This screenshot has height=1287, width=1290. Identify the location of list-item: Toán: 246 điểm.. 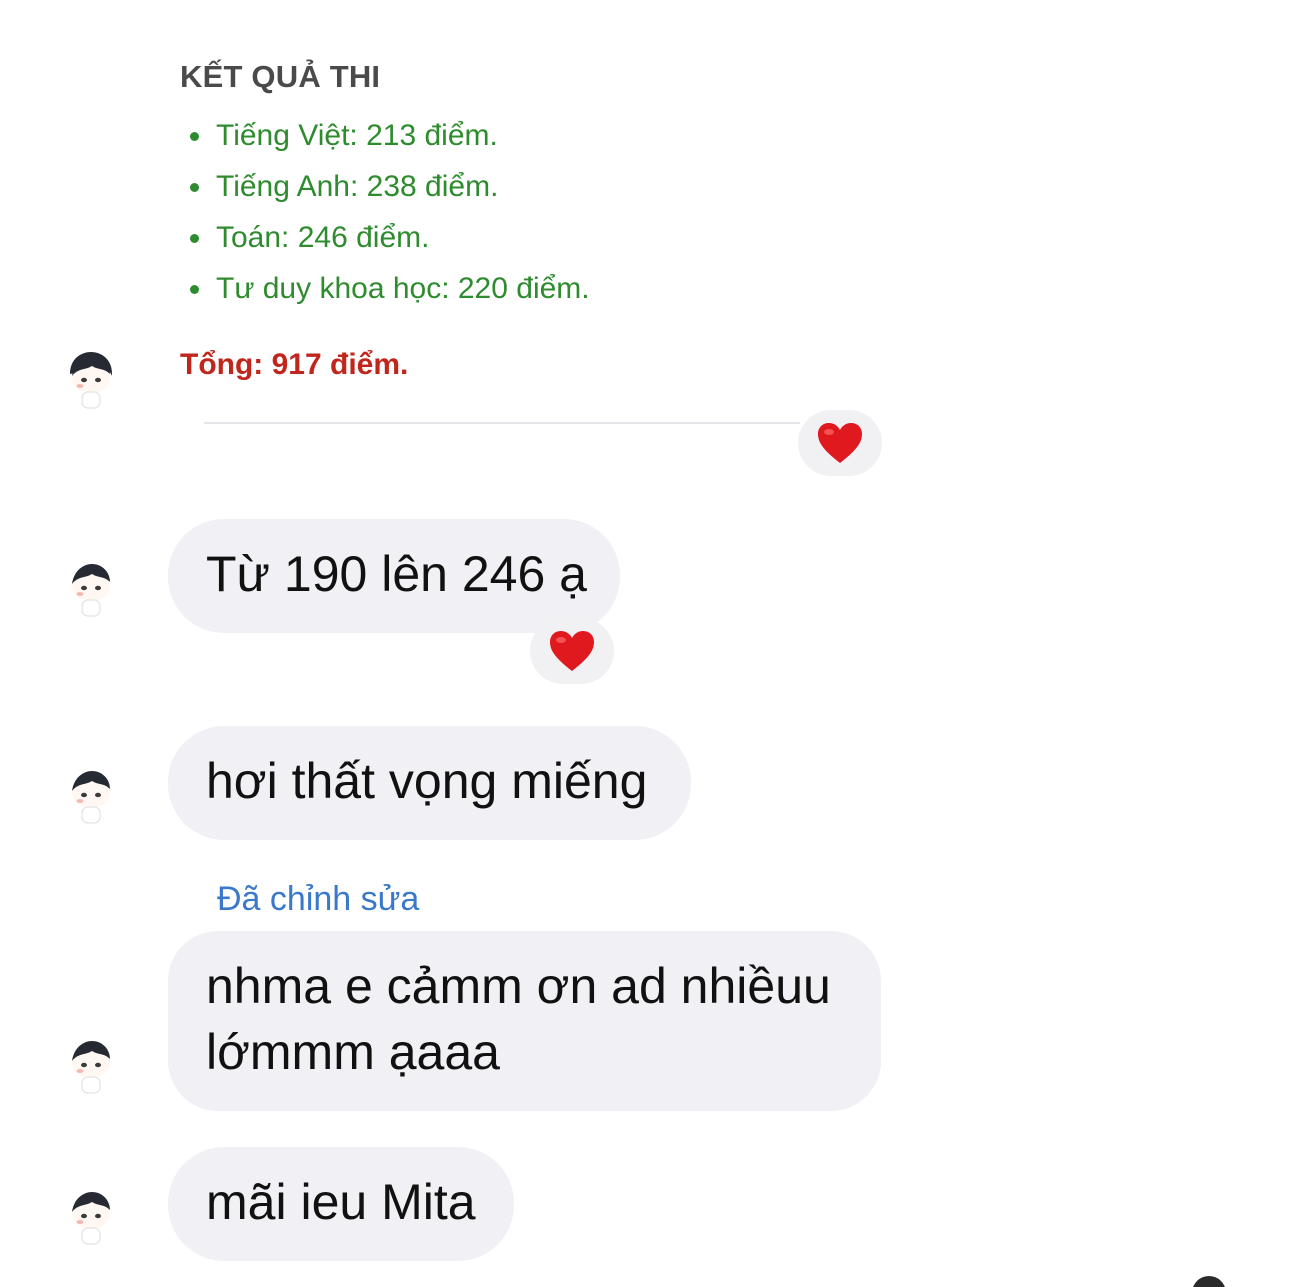
(495, 237).